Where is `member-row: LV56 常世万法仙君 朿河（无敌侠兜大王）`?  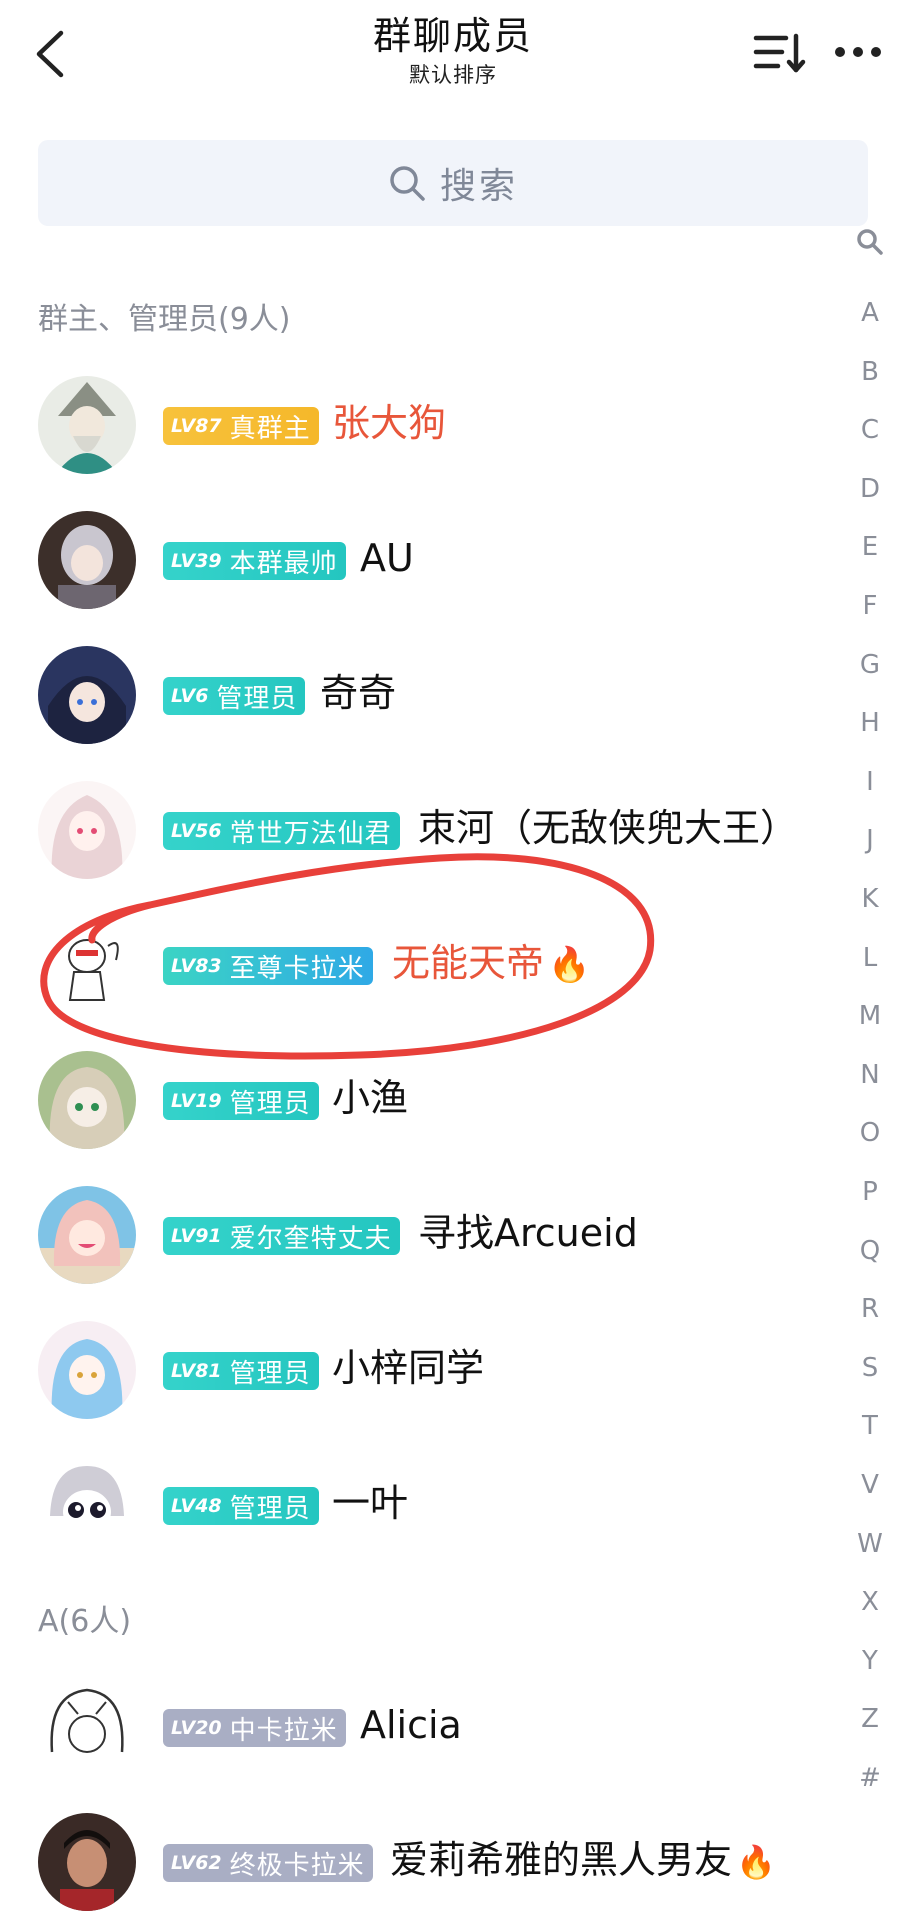 member-row: LV56 常世万法仙君 朿河（无敌侠兜大王） is located at coordinates (425, 827).